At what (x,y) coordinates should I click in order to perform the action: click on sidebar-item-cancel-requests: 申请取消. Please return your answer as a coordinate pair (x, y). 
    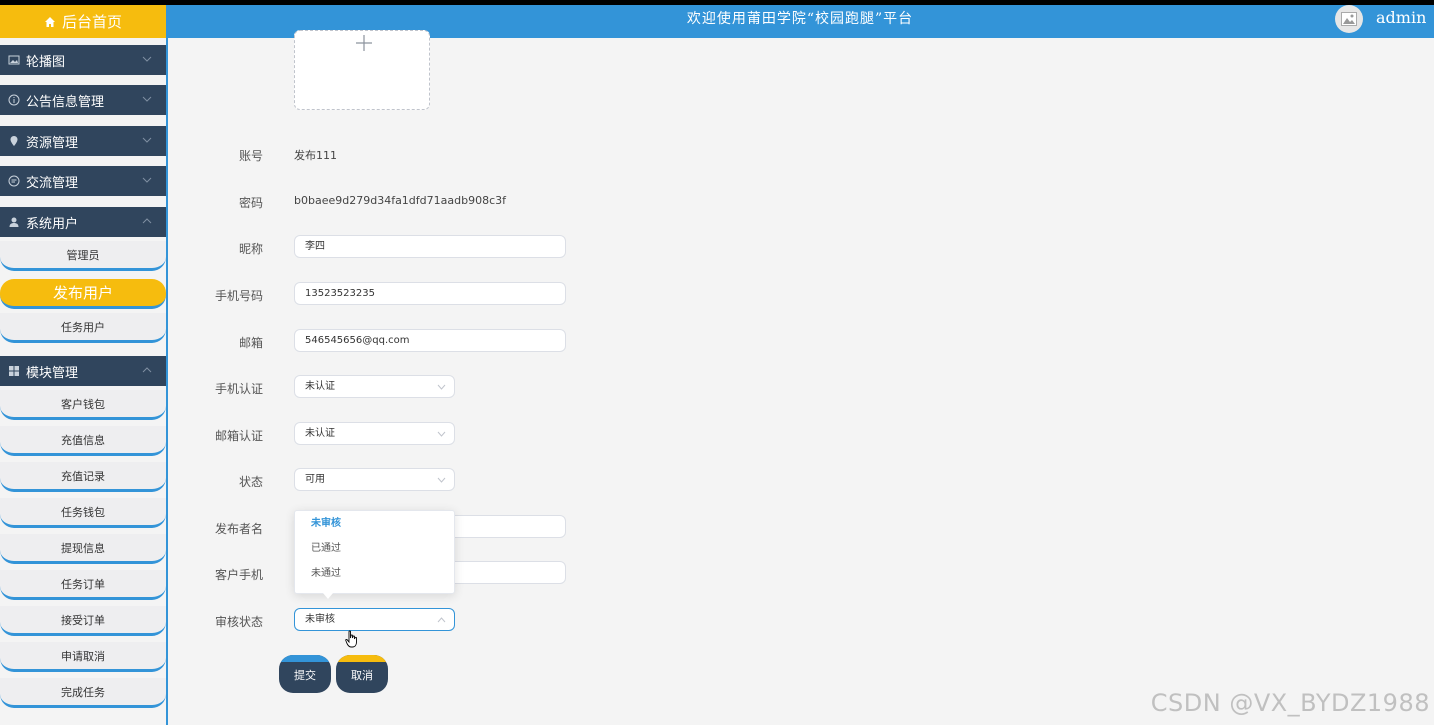
    Looking at the image, I should click on (83, 657).